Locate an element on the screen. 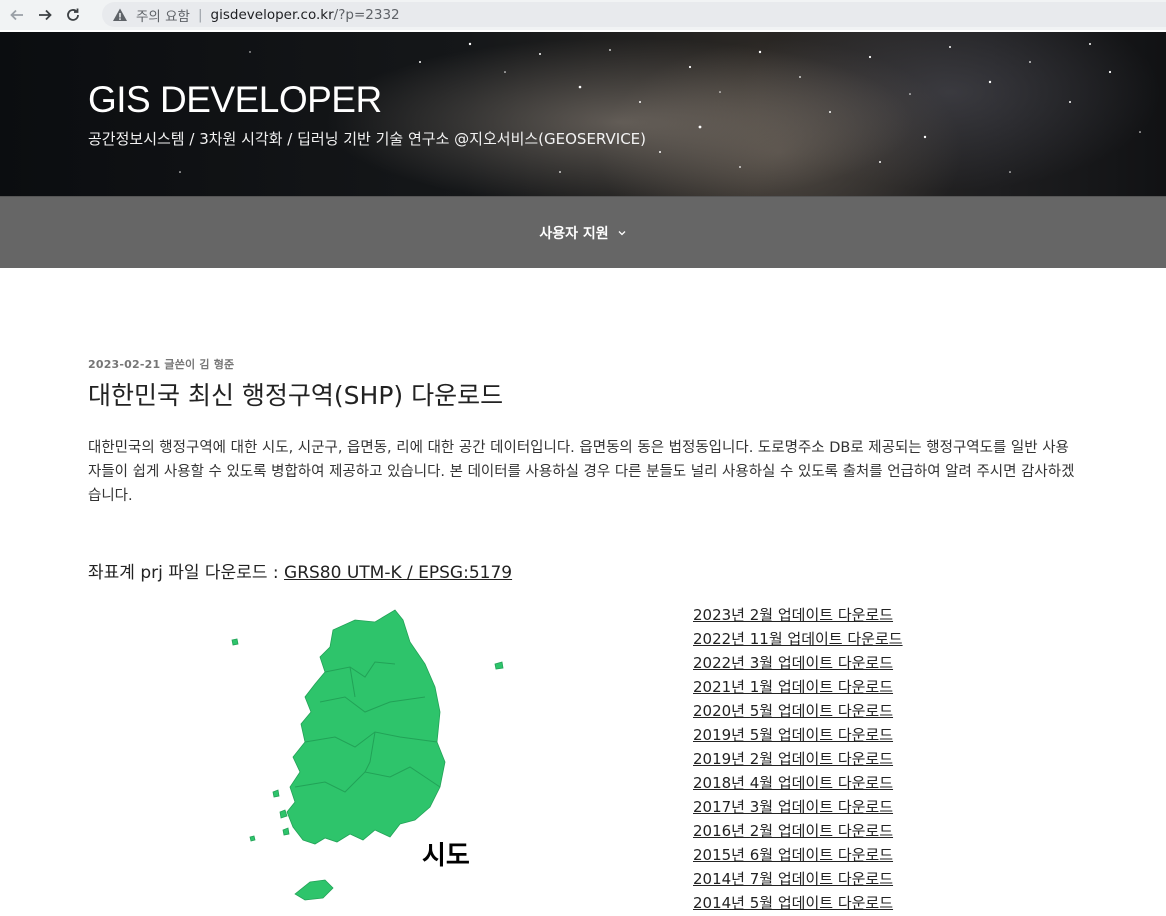  korea-map-graphic is located at coordinates (367, 755).